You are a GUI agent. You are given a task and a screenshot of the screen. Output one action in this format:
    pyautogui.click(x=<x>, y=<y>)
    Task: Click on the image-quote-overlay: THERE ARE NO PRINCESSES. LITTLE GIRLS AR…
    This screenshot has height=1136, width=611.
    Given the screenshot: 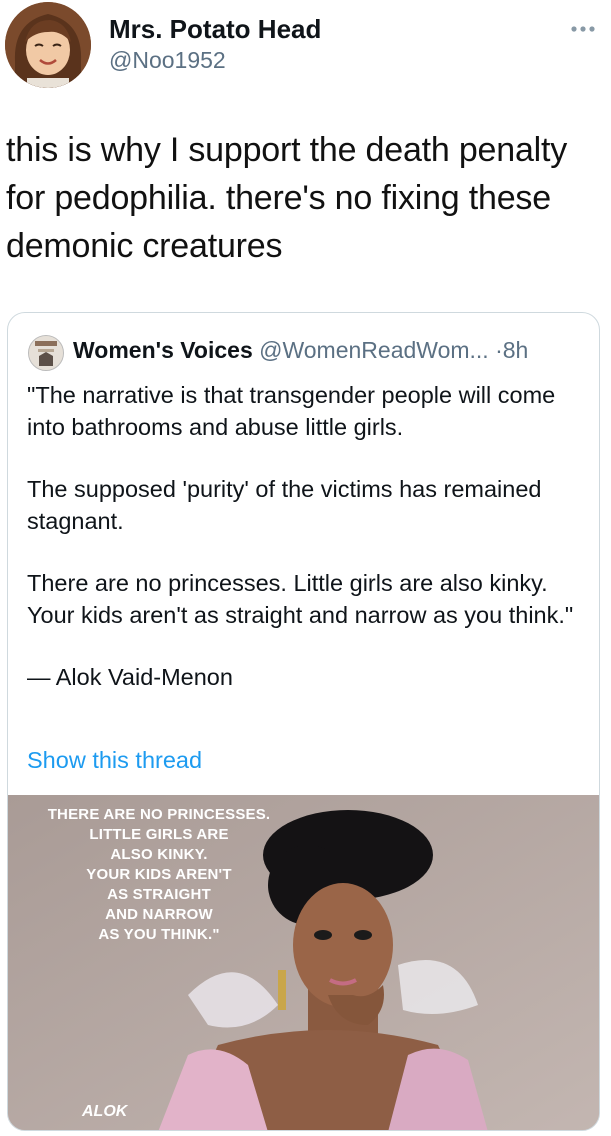 What is the action you would take?
    pyautogui.click(x=159, y=875)
    